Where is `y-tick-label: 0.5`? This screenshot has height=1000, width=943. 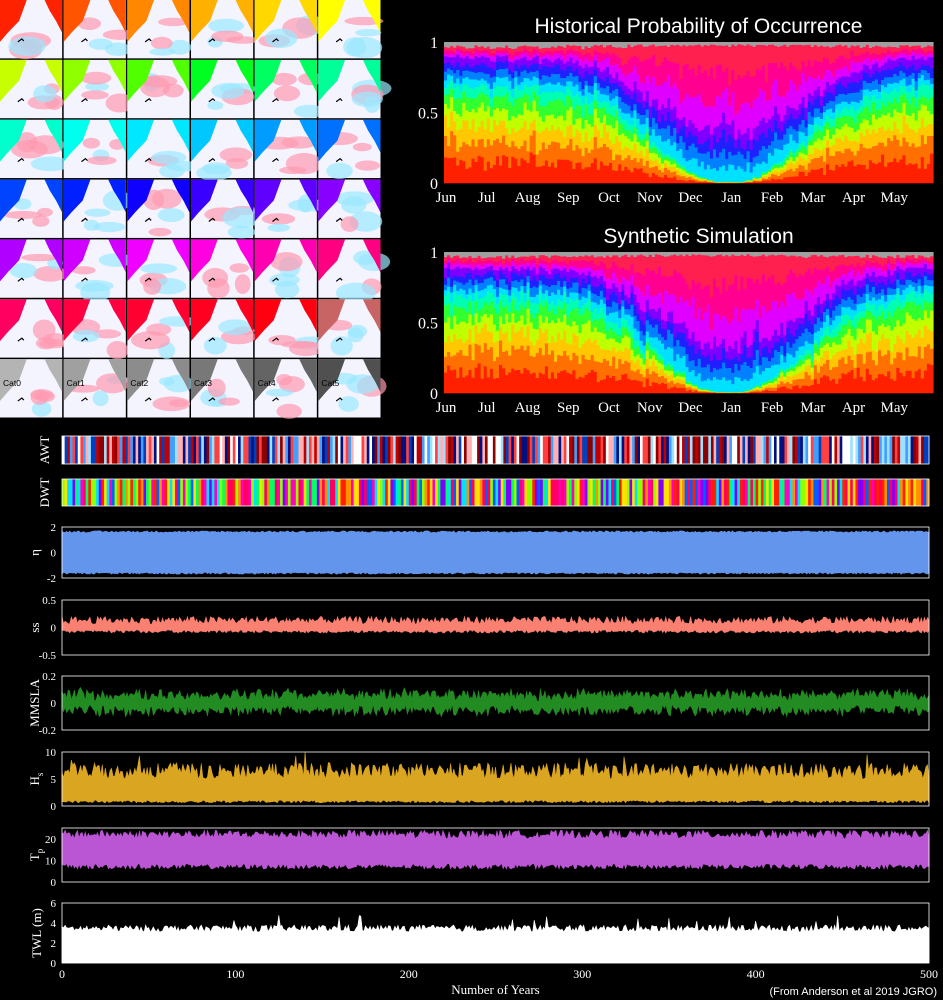
y-tick-label: 0.5 is located at coordinates (428, 324).